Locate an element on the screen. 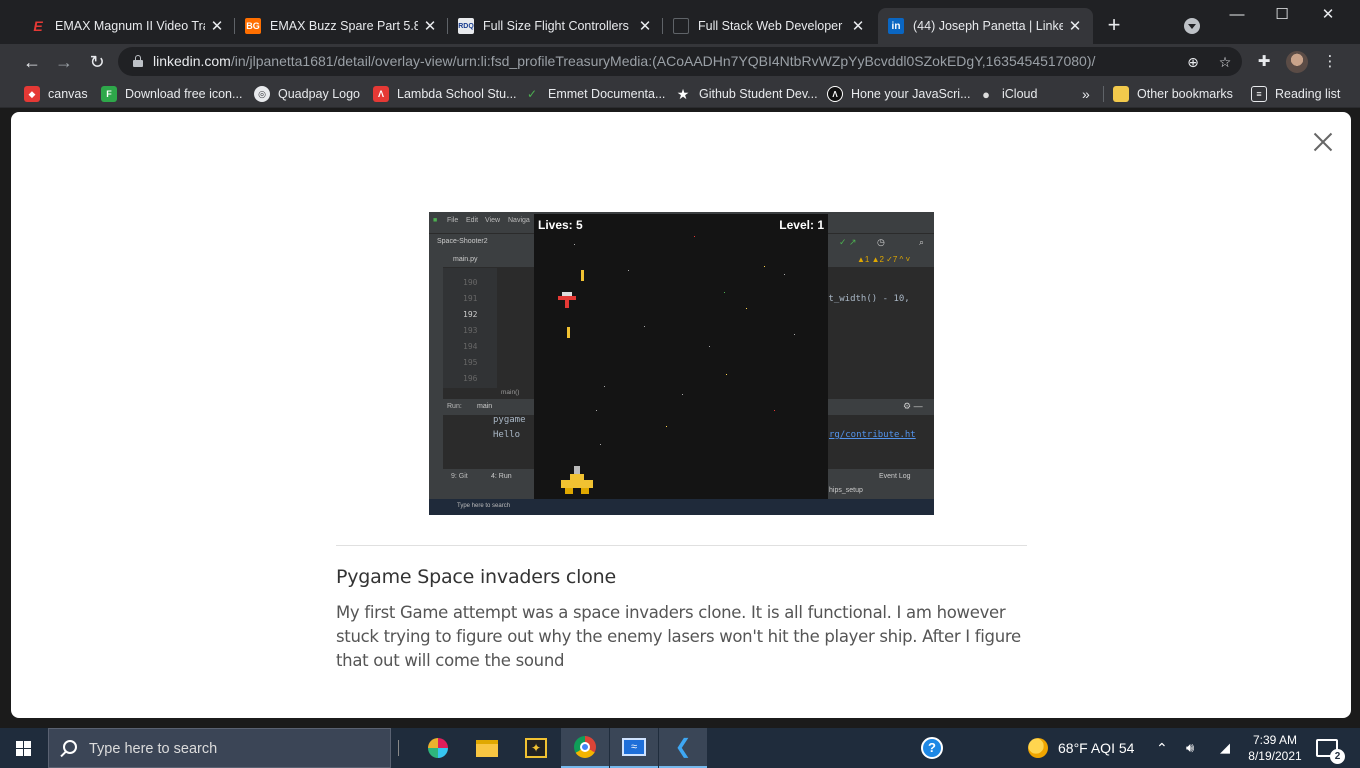 The height and width of the screenshot is (768, 1360). volume-icon: 🔊︎ is located at coordinates (1190, 748).